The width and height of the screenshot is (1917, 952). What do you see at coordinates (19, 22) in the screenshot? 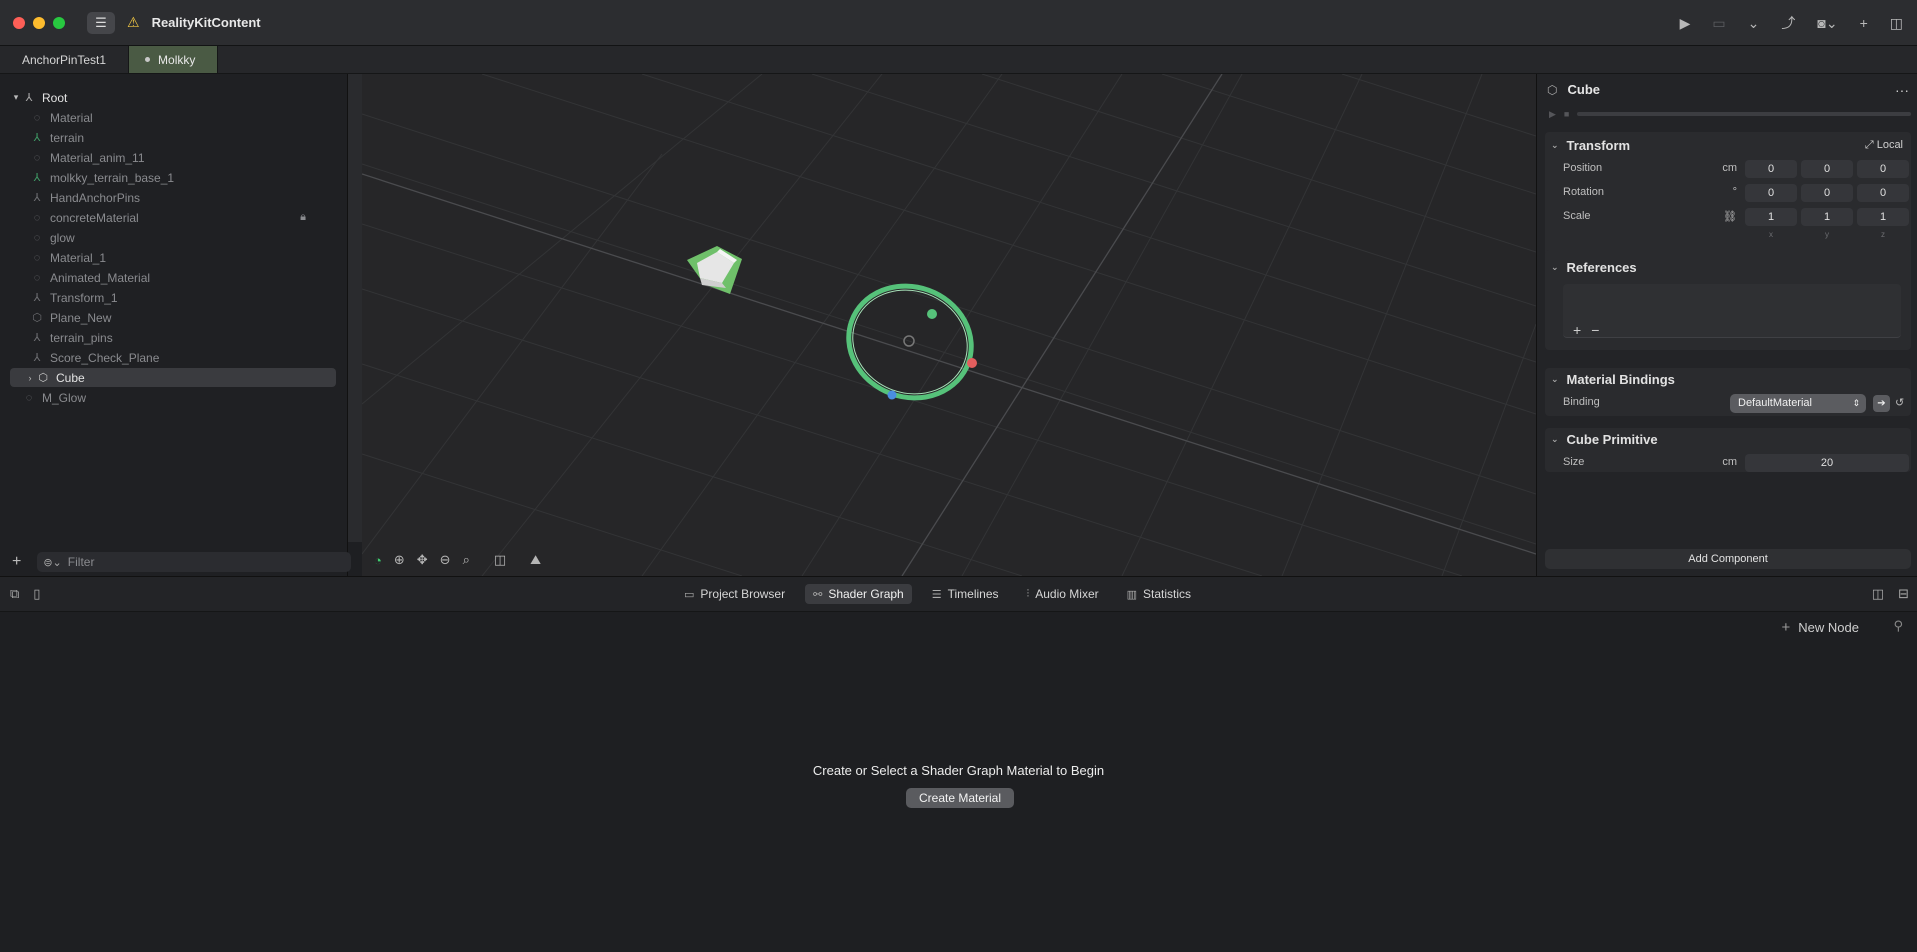
I see `close-window-button` at bounding box center [19, 22].